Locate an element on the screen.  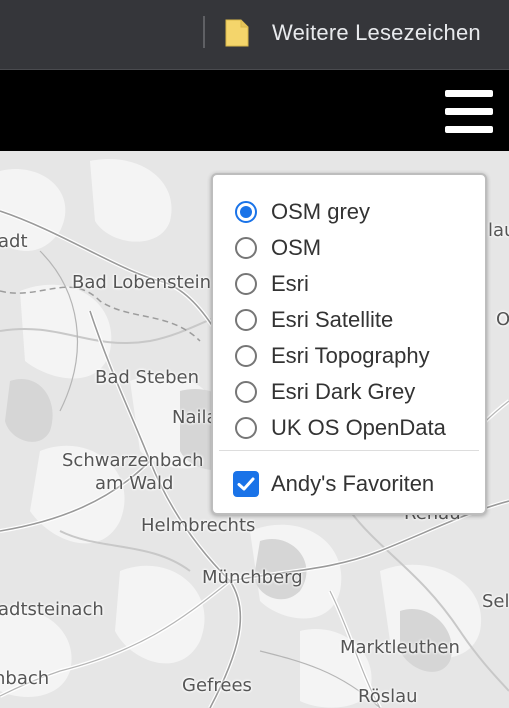
map-label: Sel is located at coordinates (495, 601).